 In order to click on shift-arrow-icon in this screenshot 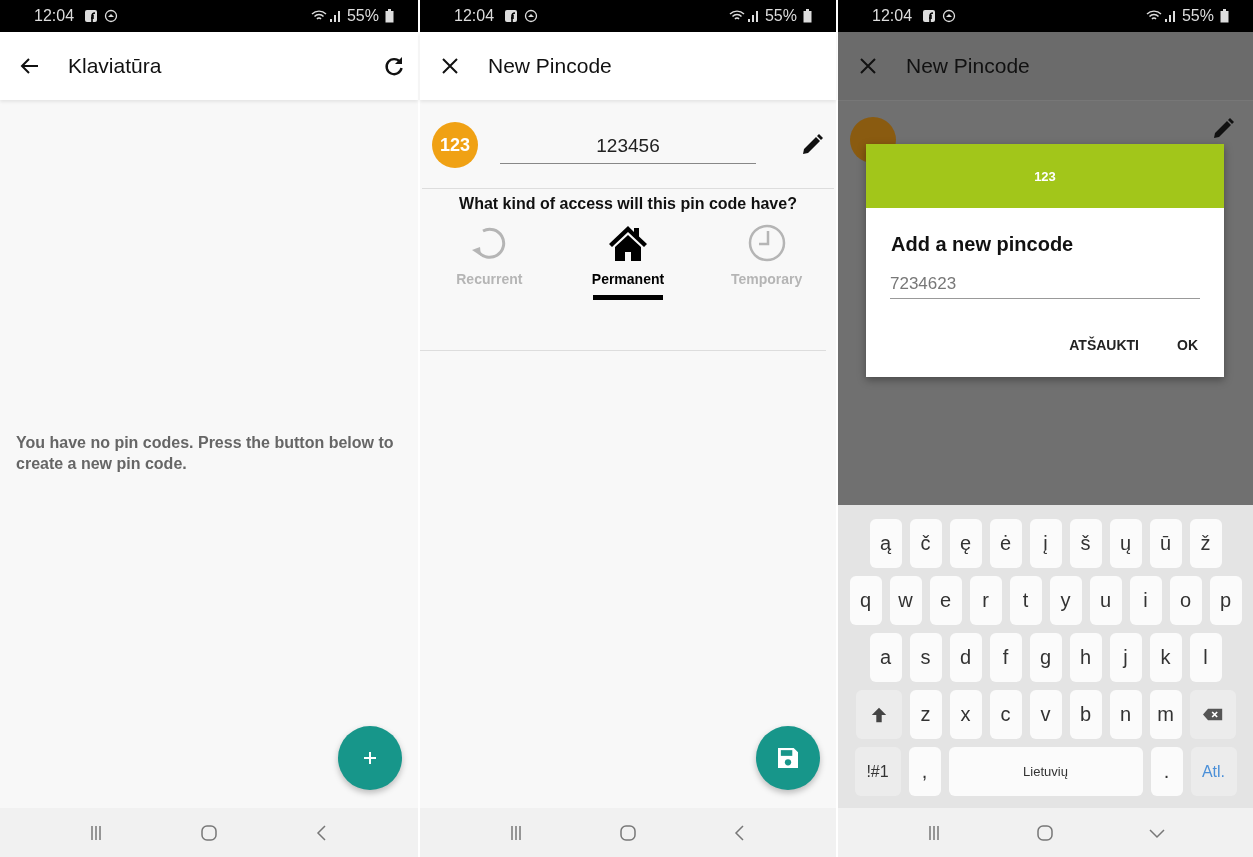, I will do `click(878, 714)`.